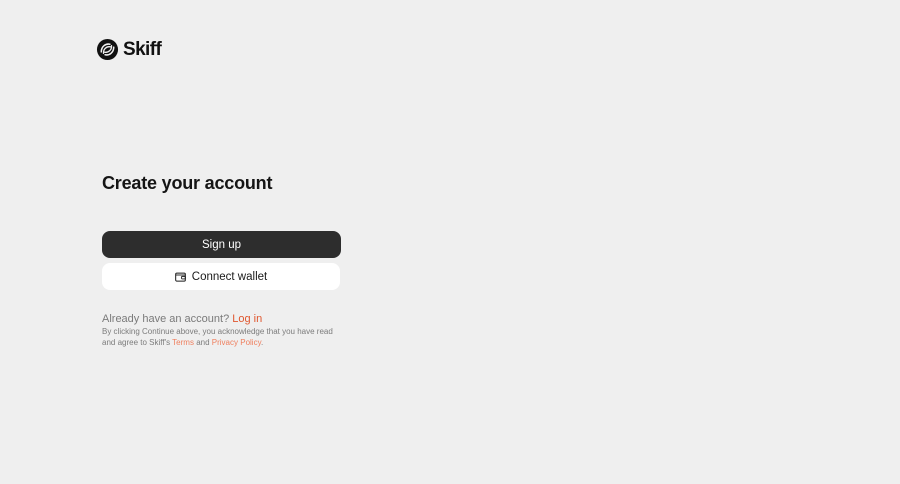 This screenshot has width=900, height=484. I want to click on skiff-logo: Skiff, so click(129, 49).